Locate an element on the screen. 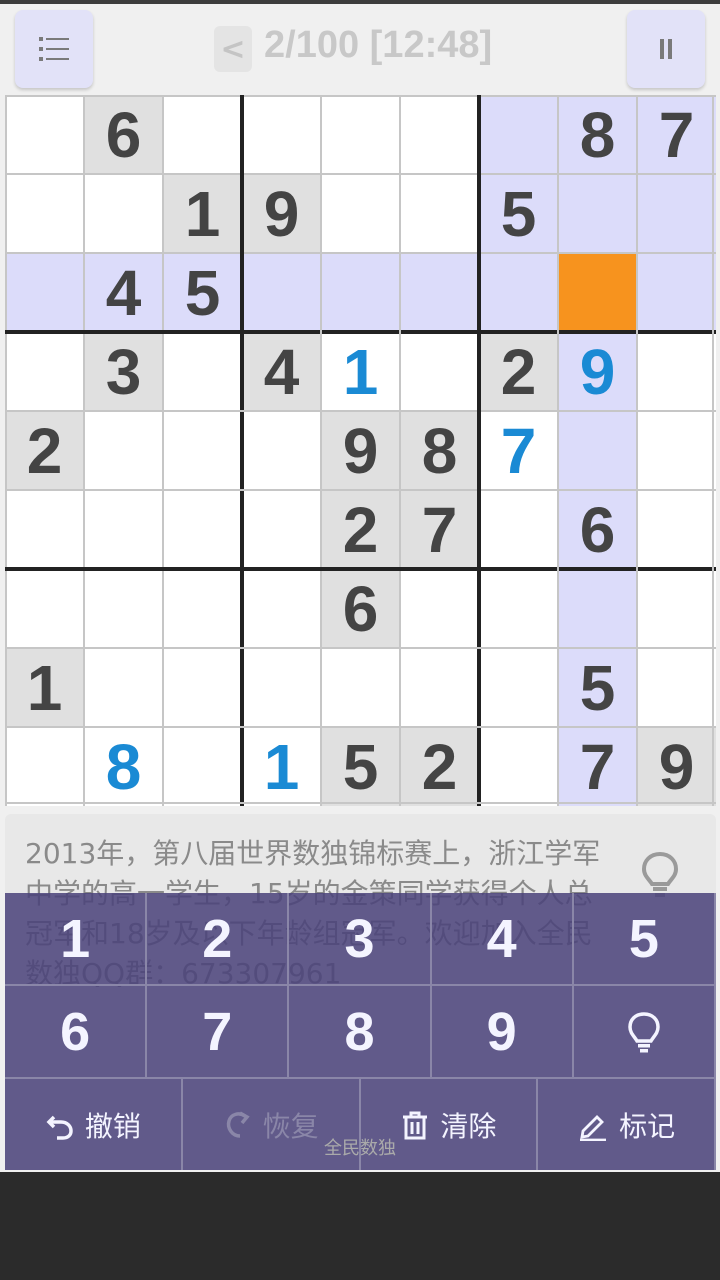 The height and width of the screenshot is (1280, 720). digit-key-8: 8 is located at coordinates (360, 1032).